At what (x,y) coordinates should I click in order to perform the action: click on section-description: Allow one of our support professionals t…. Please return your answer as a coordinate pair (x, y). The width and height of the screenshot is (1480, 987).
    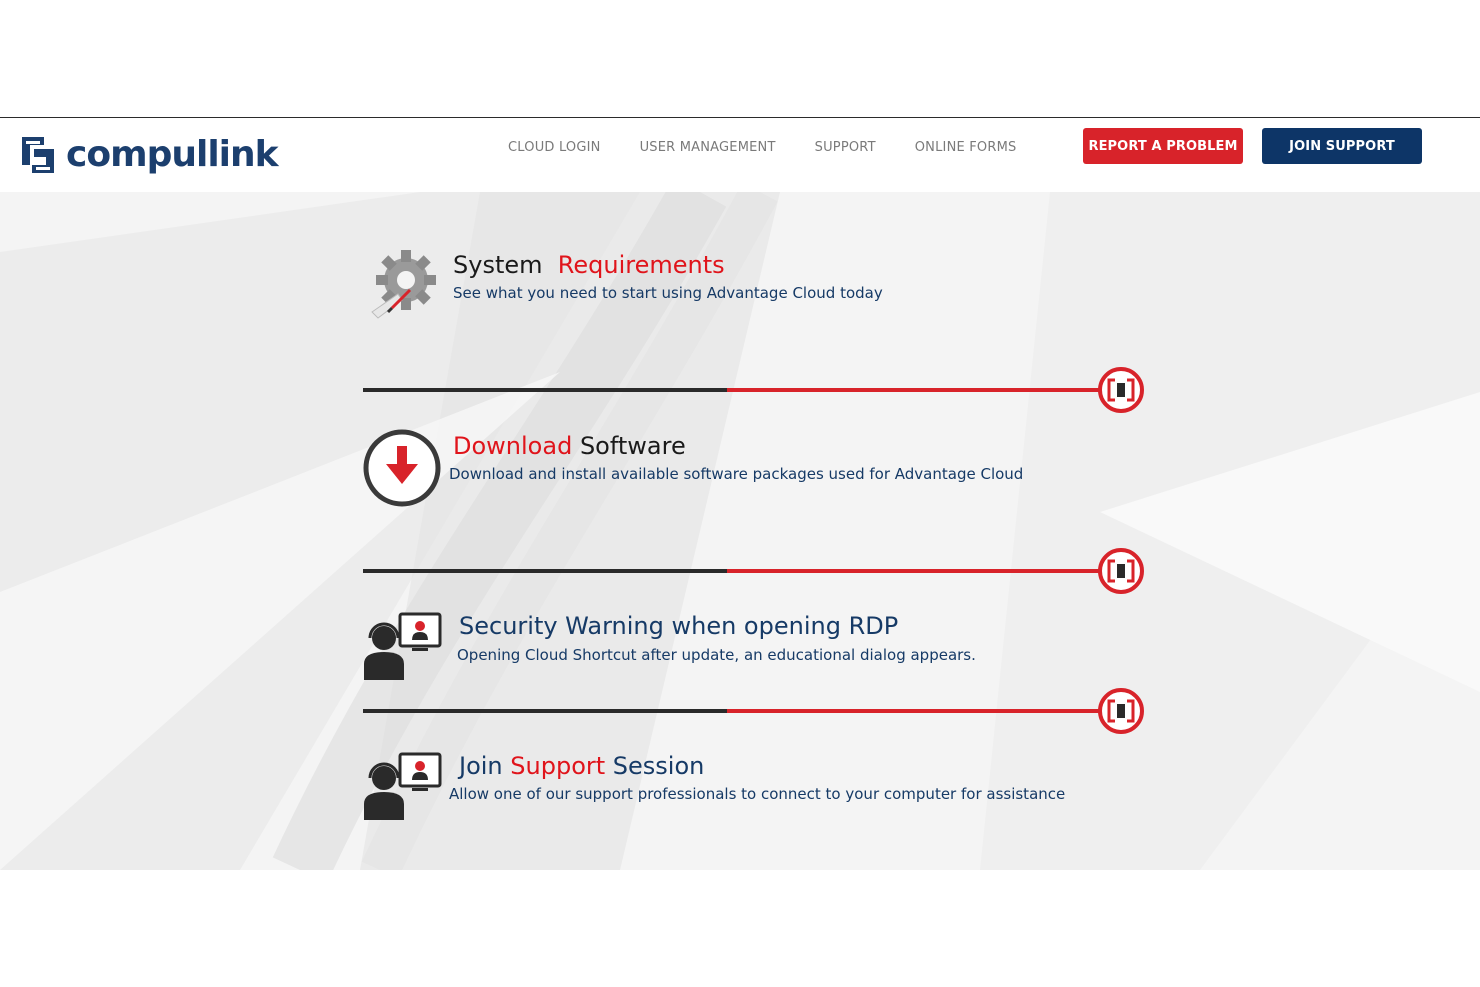
    Looking at the image, I should click on (757, 794).